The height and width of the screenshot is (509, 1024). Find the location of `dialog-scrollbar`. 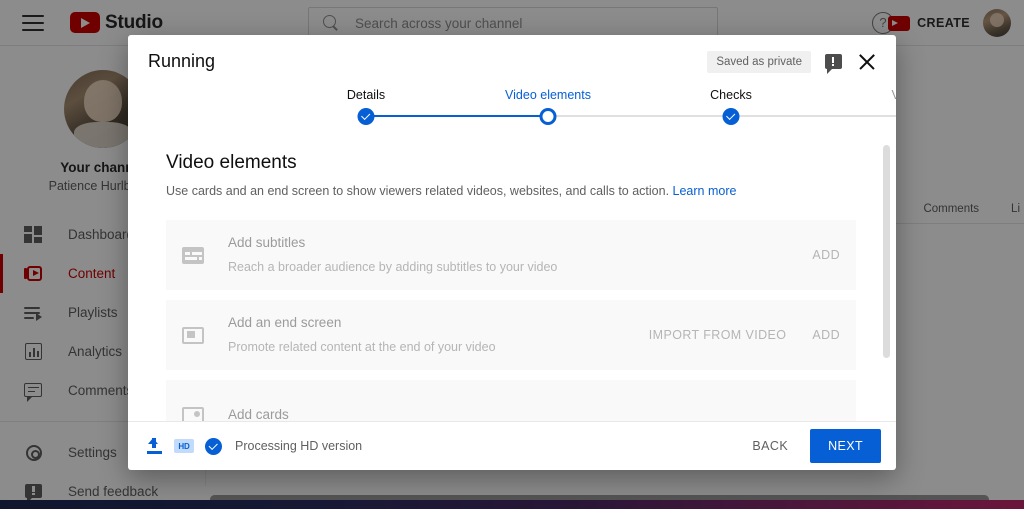

dialog-scrollbar is located at coordinates (886, 251).